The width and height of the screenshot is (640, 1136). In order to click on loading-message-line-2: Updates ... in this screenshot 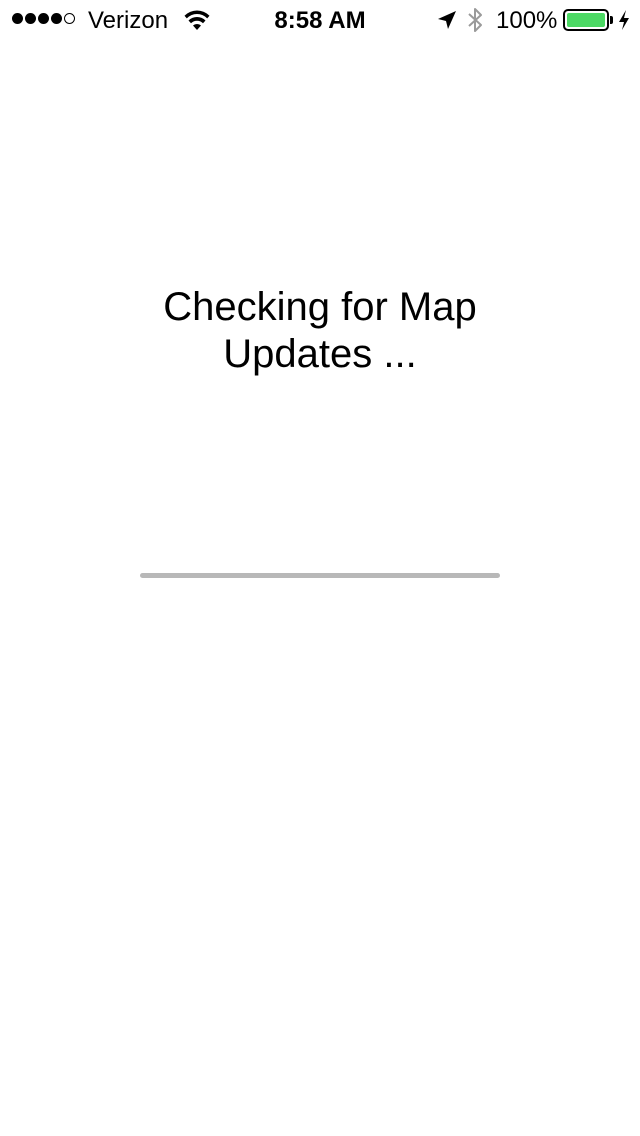, I will do `click(320, 354)`.